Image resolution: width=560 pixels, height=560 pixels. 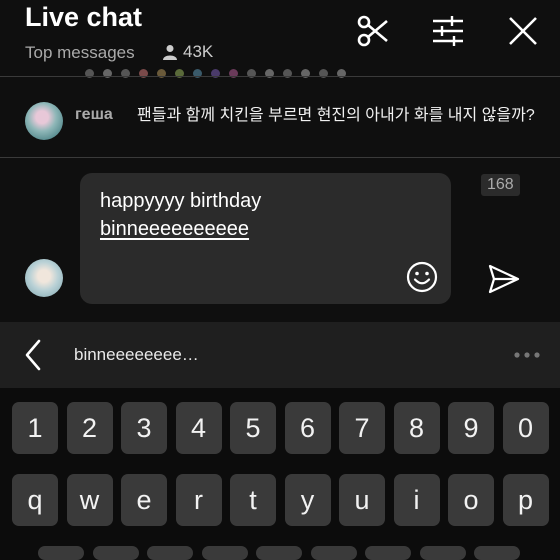 I want to click on key-7: 7, so click(x=362, y=428).